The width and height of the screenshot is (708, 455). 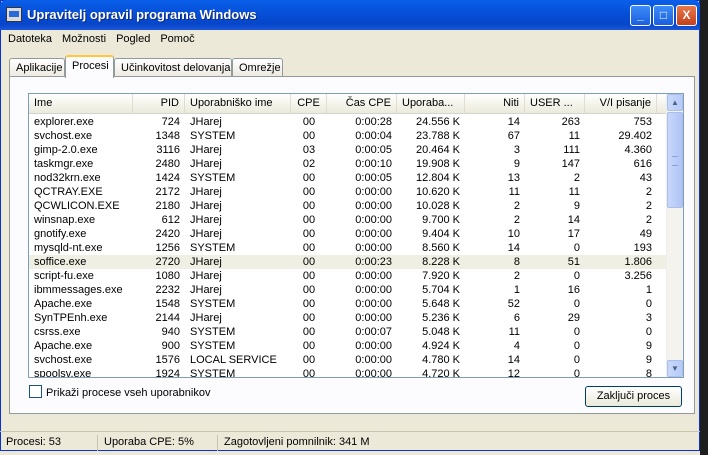 What do you see at coordinates (675, 368) in the screenshot?
I see `scroll-down-icon: ▼` at bounding box center [675, 368].